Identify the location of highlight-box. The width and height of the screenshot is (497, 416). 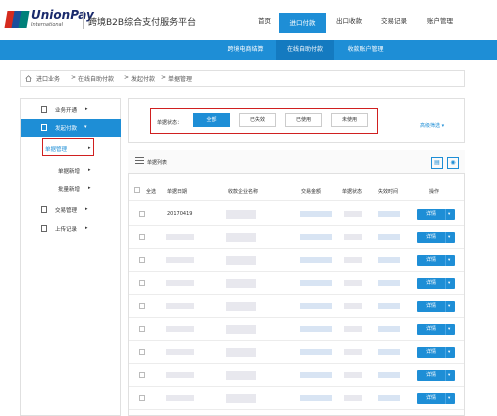
(68, 147).